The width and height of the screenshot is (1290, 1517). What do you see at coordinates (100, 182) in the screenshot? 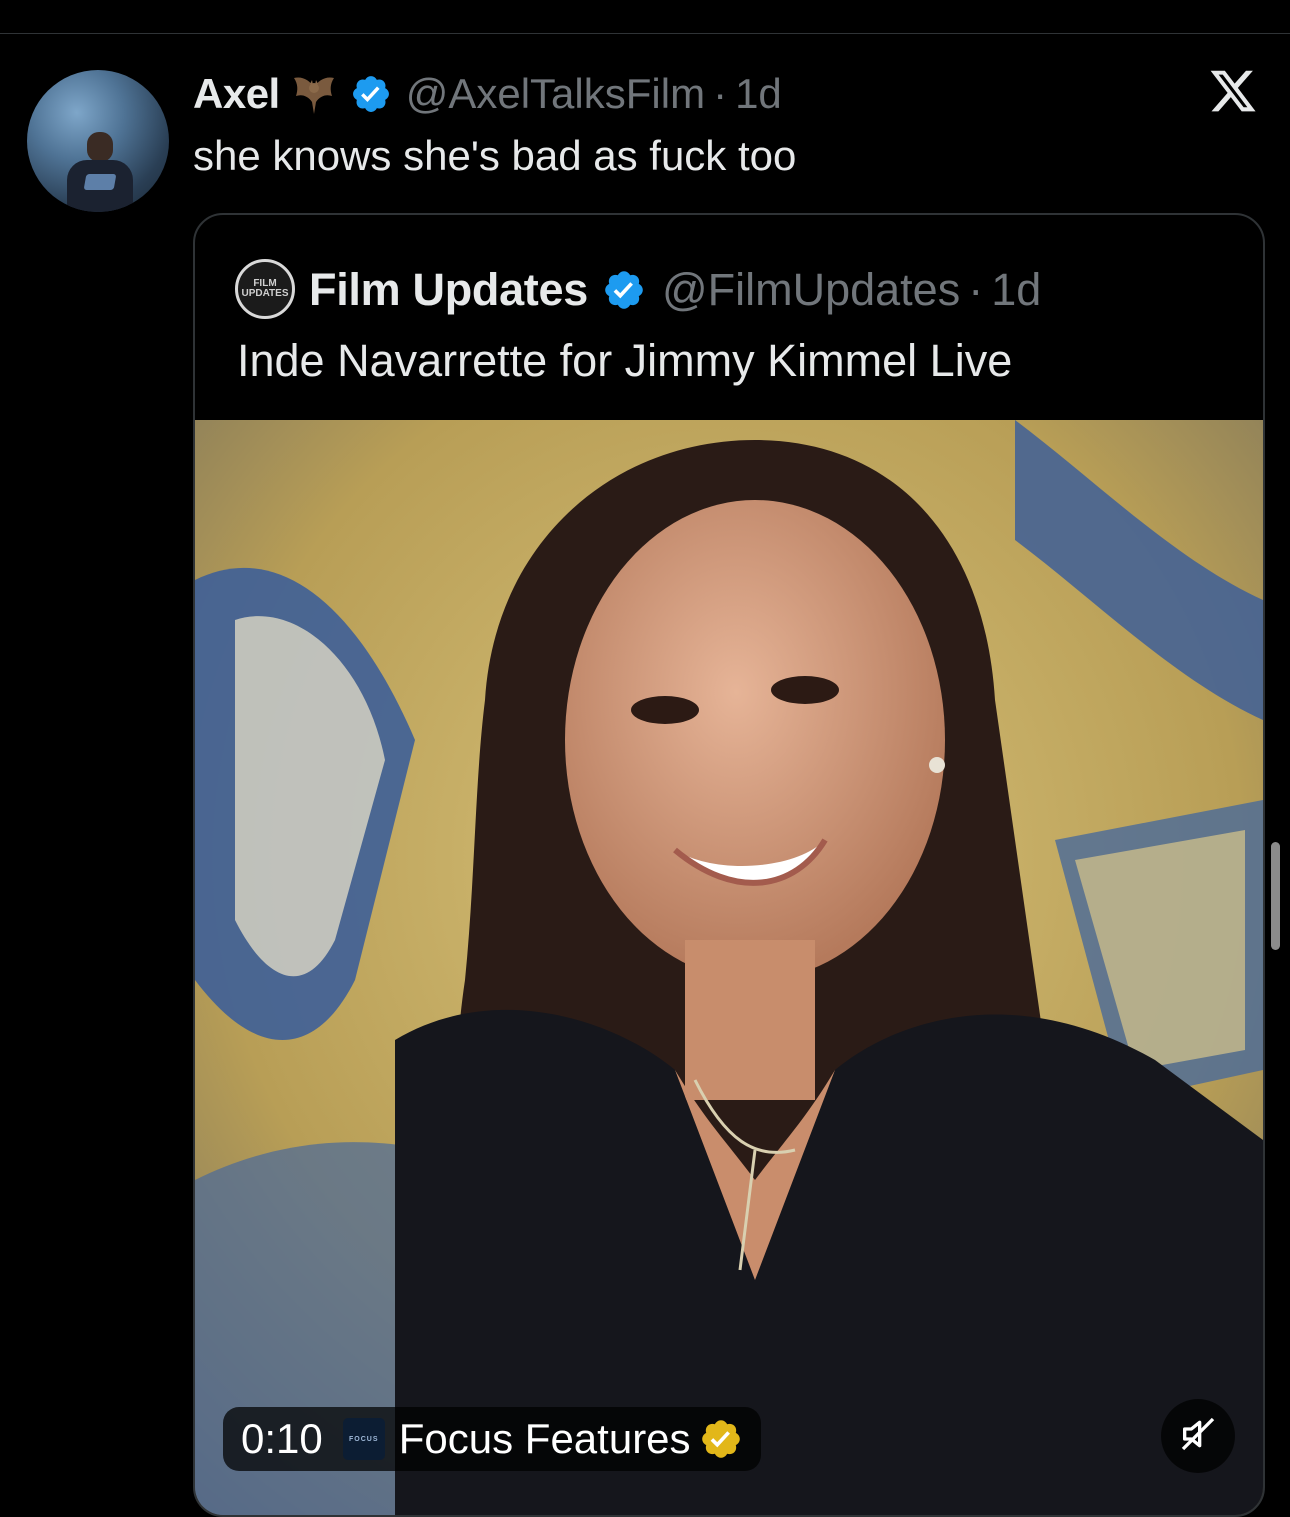
I see `avatar-shirt-logo` at bounding box center [100, 182].